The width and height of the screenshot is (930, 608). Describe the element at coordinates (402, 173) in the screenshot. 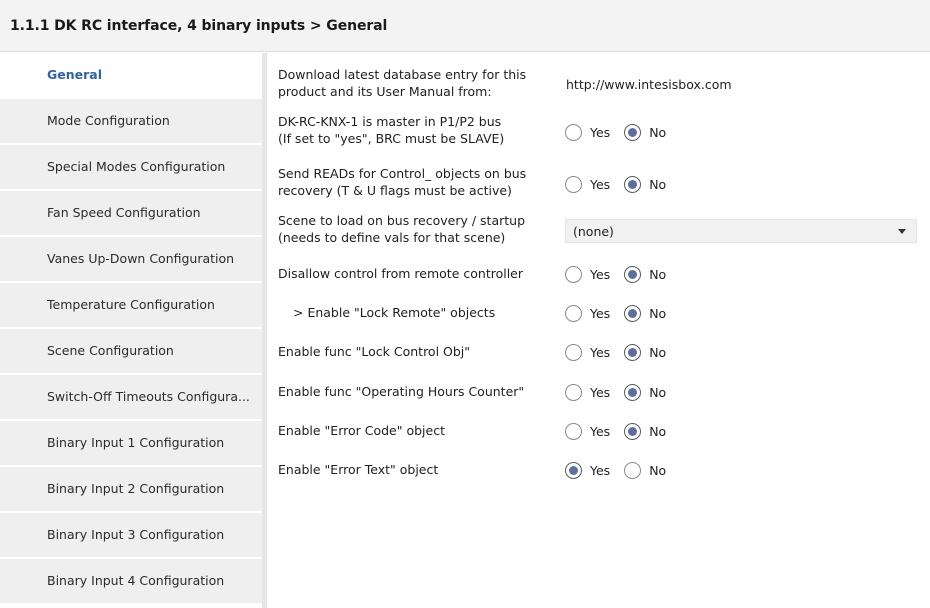

I see `param-label: Send READs for Control_ objects on bus` at that location.